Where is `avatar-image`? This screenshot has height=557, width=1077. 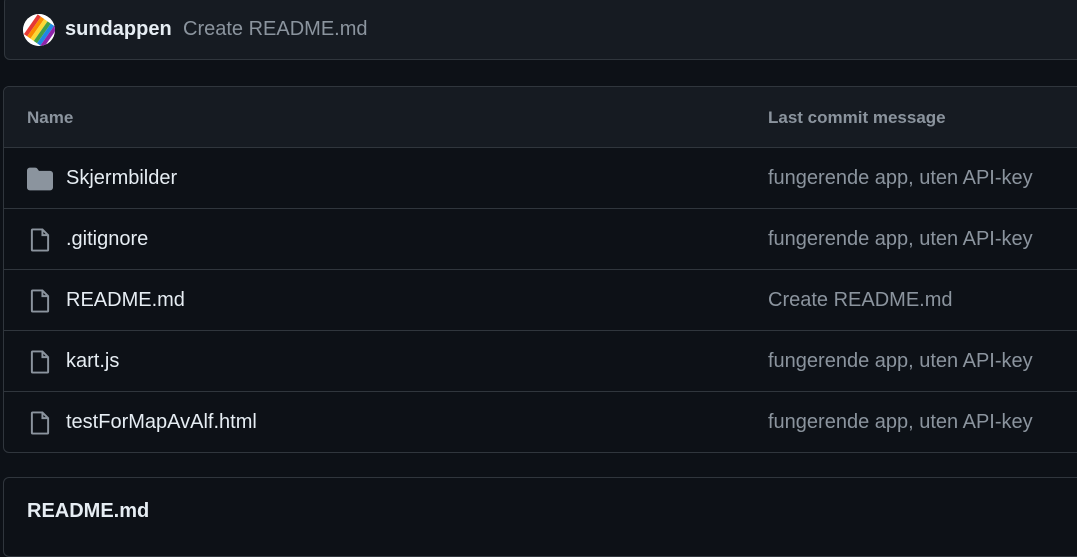 avatar-image is located at coordinates (39, 30).